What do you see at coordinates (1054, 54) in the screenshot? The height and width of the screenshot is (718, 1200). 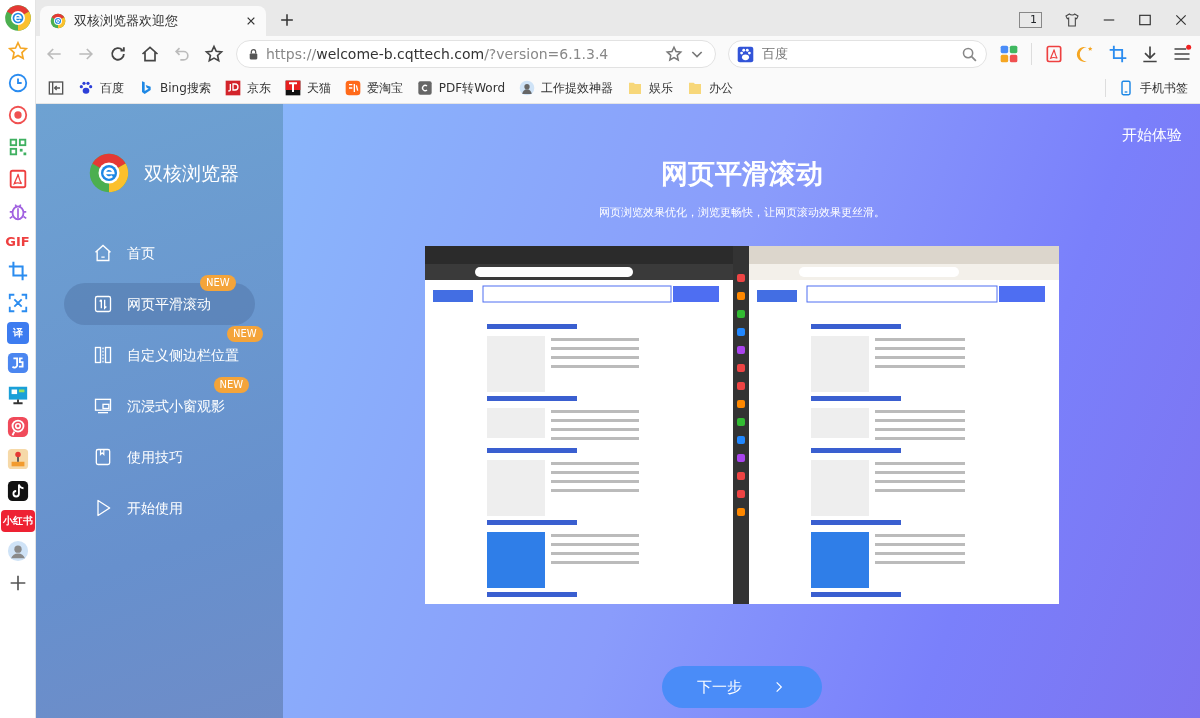 I see `pdf-icon` at bounding box center [1054, 54].